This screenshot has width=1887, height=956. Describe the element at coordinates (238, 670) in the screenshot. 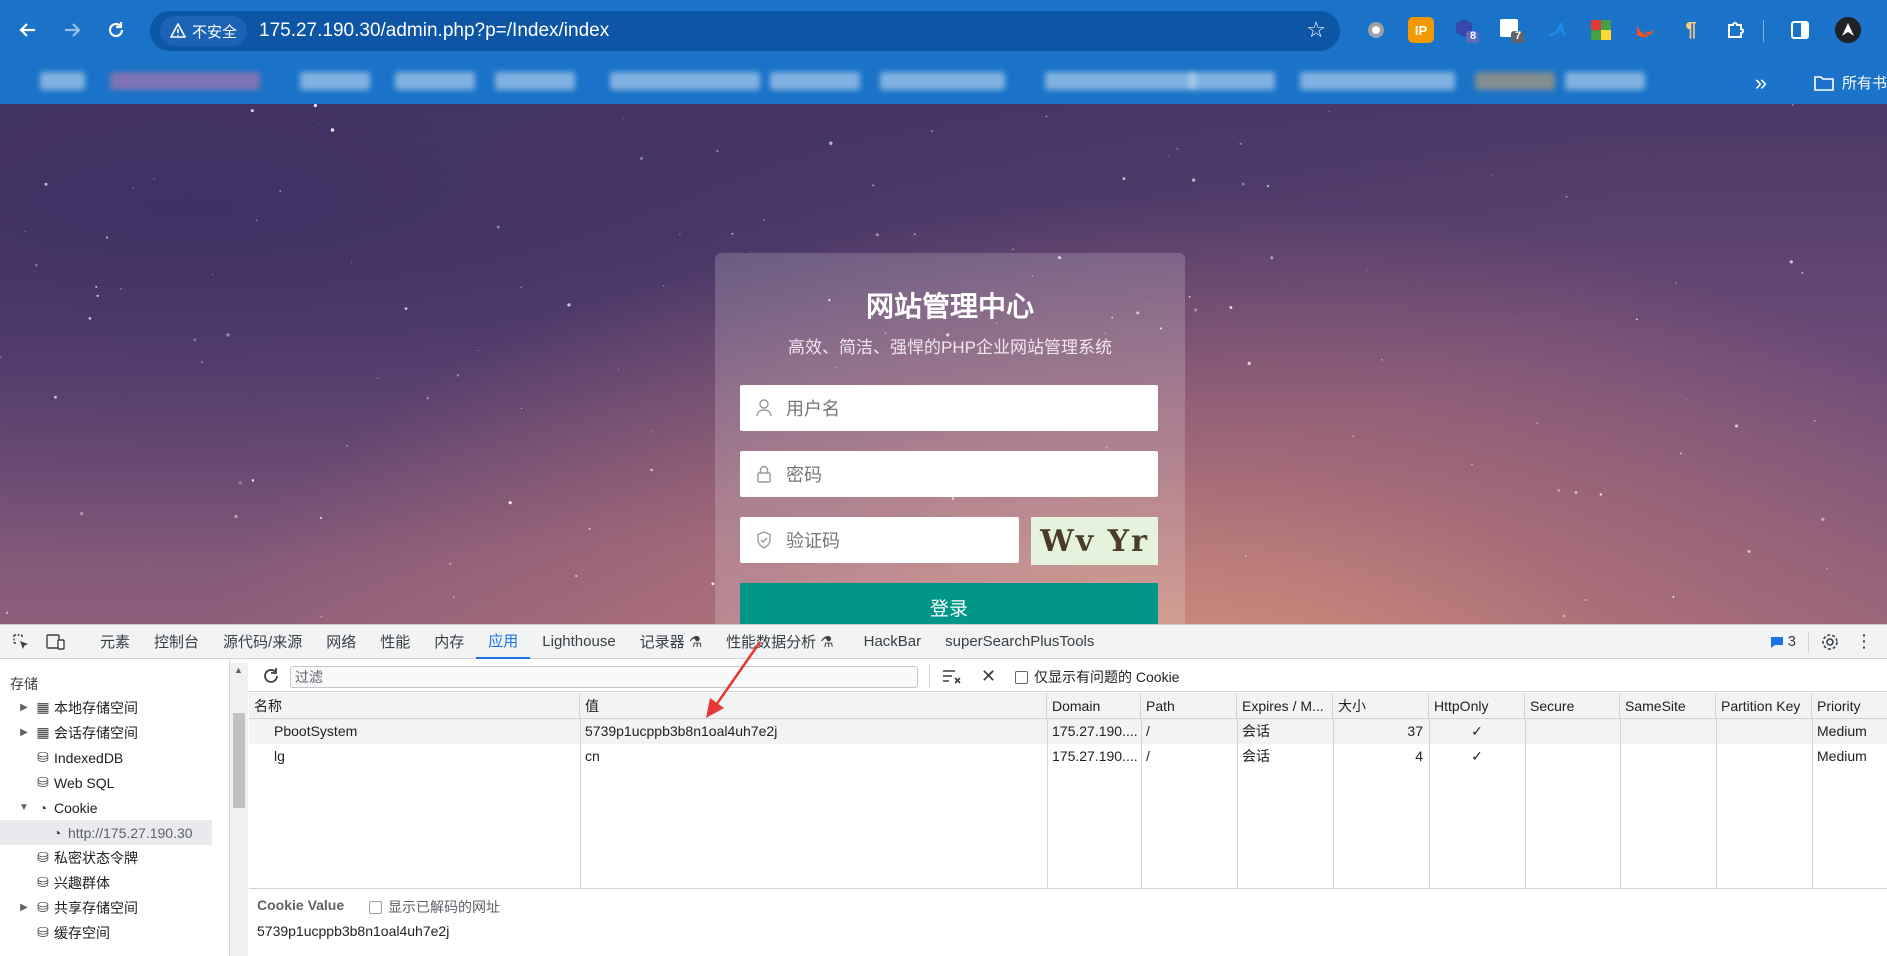

I see `scroll-up-icon: ▲` at that location.